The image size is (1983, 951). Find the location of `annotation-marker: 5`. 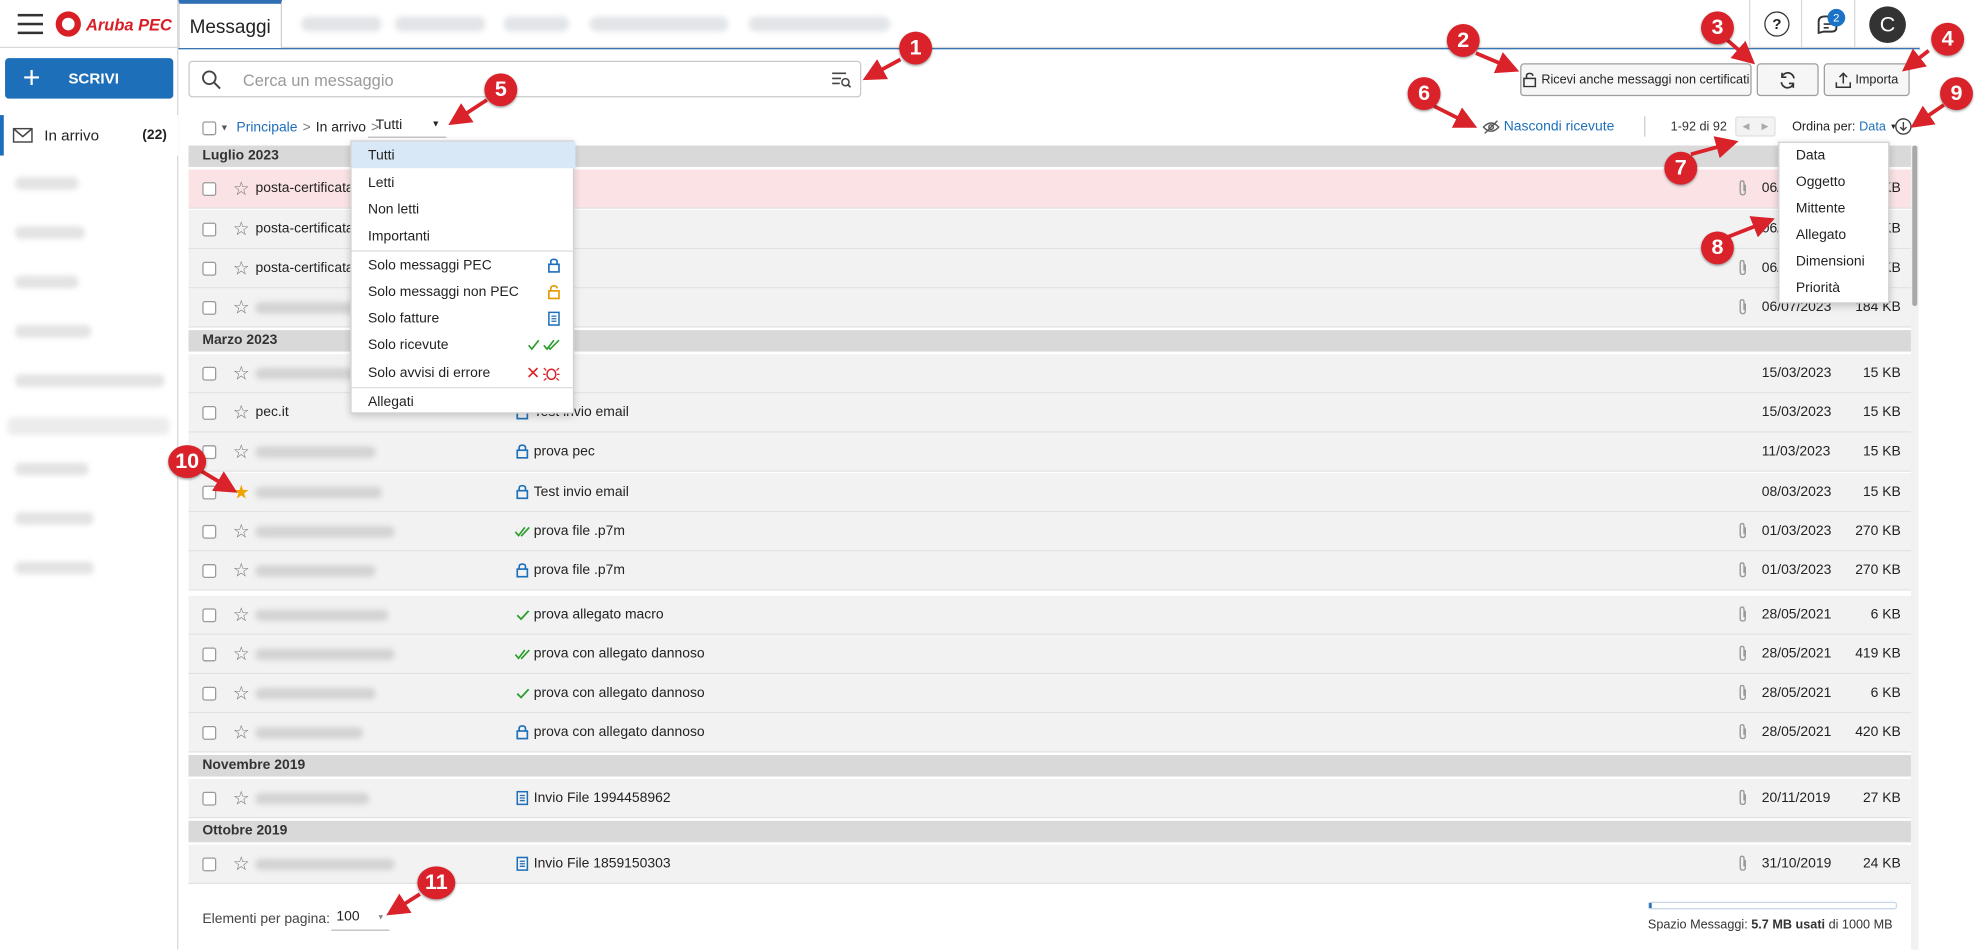

annotation-marker: 5 is located at coordinates (501, 90).